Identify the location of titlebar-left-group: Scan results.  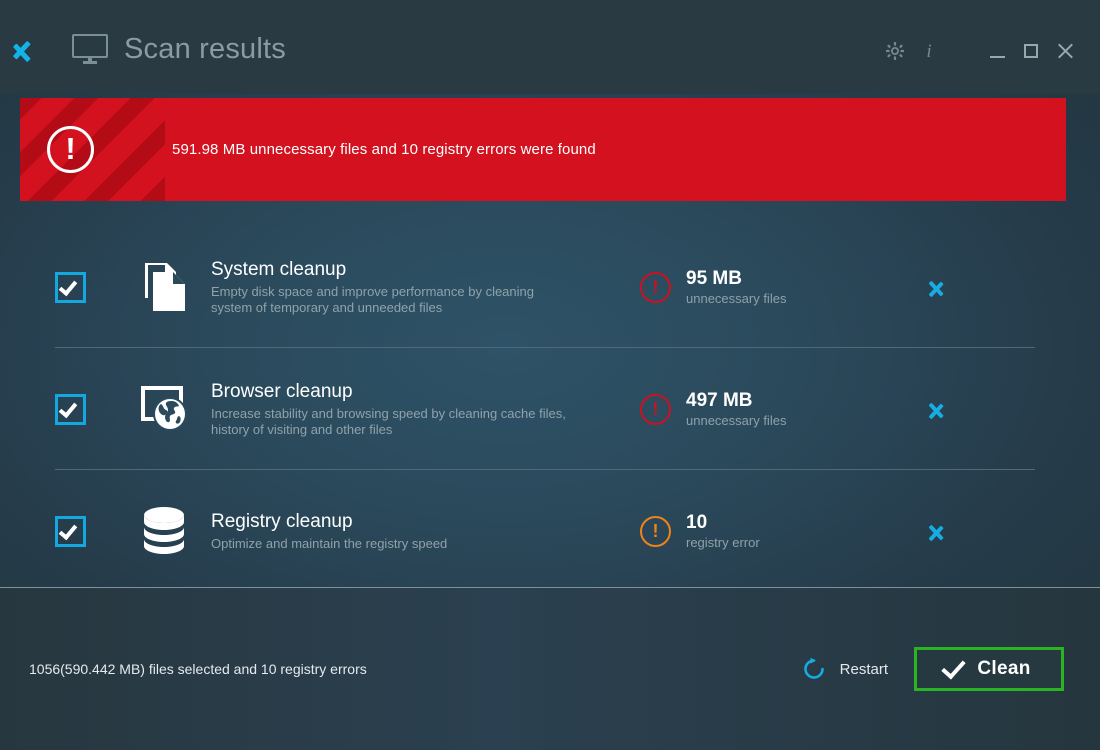
(154, 49).